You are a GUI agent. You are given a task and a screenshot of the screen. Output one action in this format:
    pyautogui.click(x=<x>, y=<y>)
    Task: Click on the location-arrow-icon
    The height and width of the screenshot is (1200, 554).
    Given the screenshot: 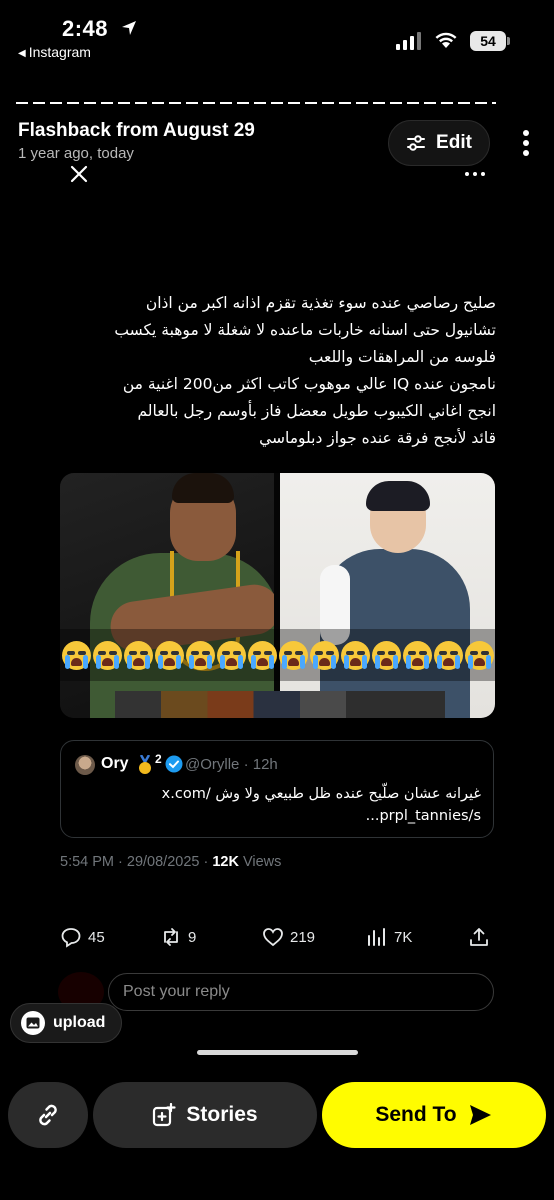 What is the action you would take?
    pyautogui.click(x=129, y=28)
    